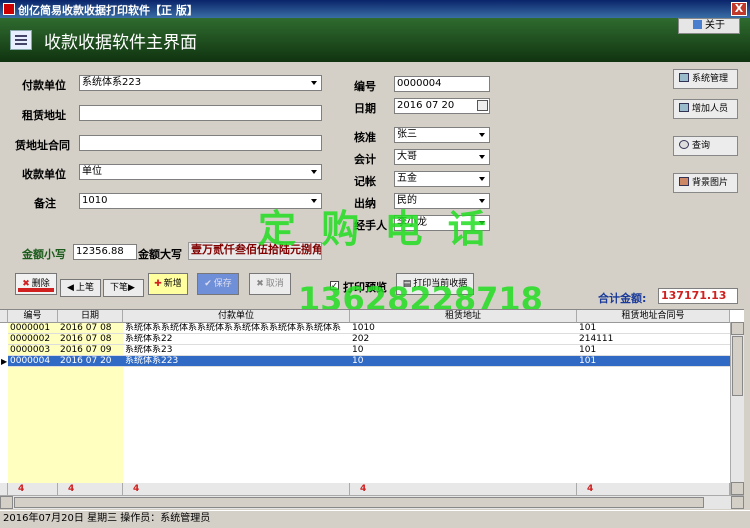  Describe the element at coordinates (463, 328) in the screenshot. I see `table-cell: 1010` at that location.